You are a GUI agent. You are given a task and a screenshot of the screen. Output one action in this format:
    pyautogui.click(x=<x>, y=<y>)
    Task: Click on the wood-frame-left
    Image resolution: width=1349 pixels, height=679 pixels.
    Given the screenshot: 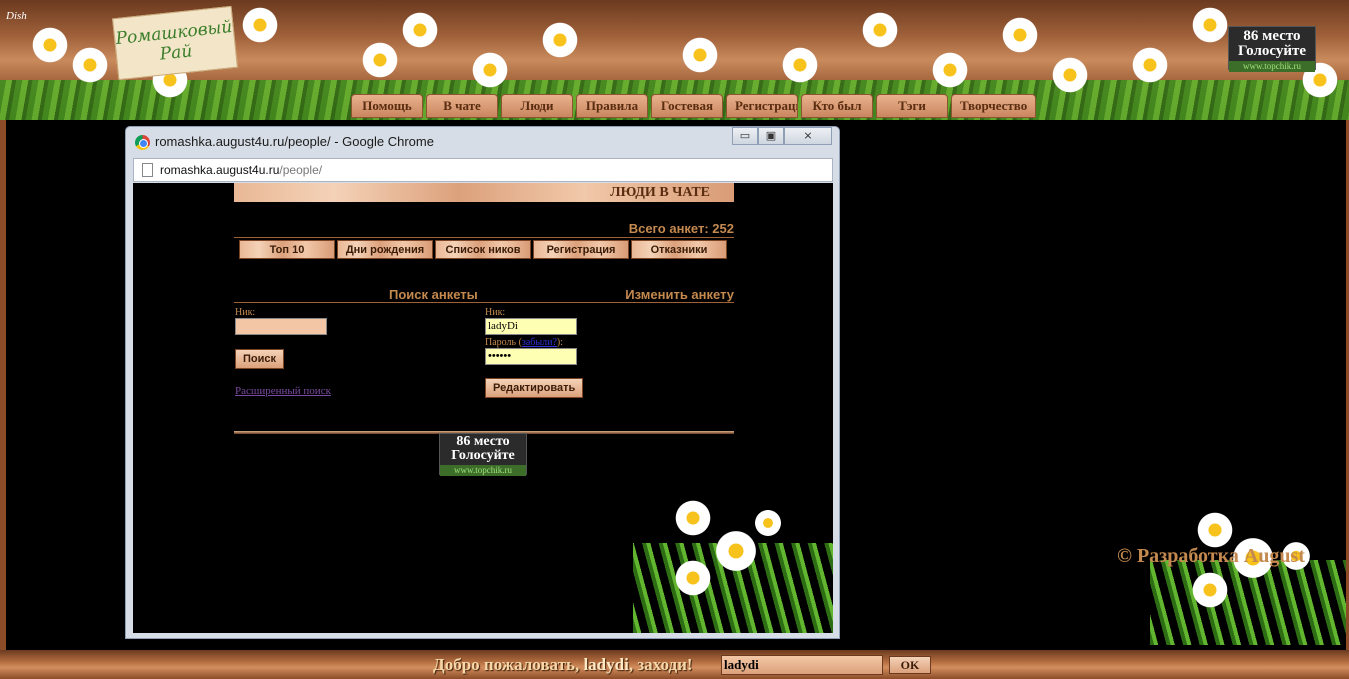 What is the action you would take?
    pyautogui.click(x=3, y=387)
    